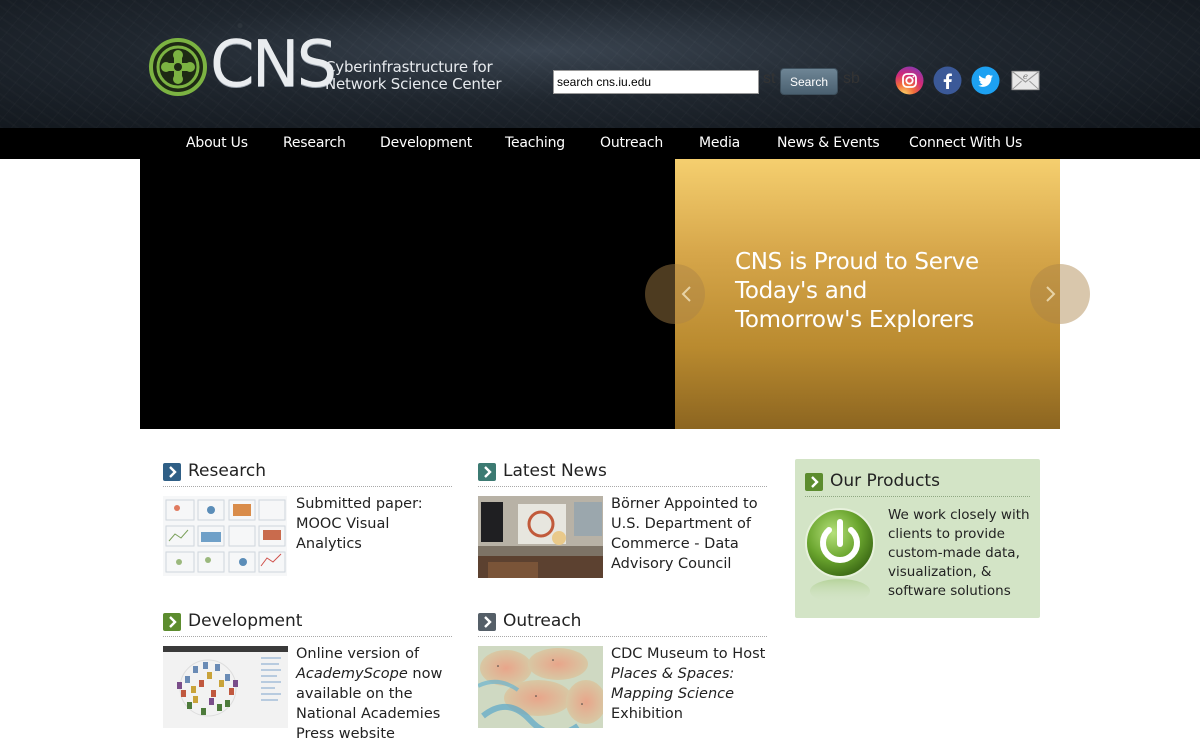 The image size is (1200, 740). I want to click on svg-text: e, so click(1025, 77).